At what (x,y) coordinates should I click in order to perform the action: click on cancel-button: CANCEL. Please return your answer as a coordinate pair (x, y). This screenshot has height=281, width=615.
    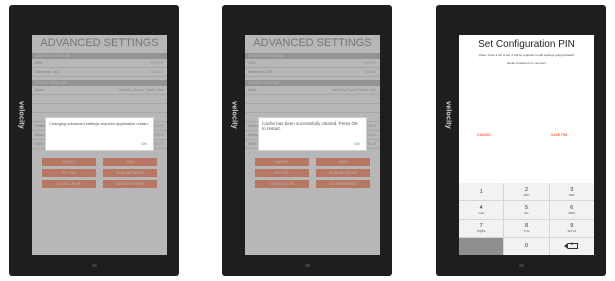
    Looking at the image, I should click on (484, 135).